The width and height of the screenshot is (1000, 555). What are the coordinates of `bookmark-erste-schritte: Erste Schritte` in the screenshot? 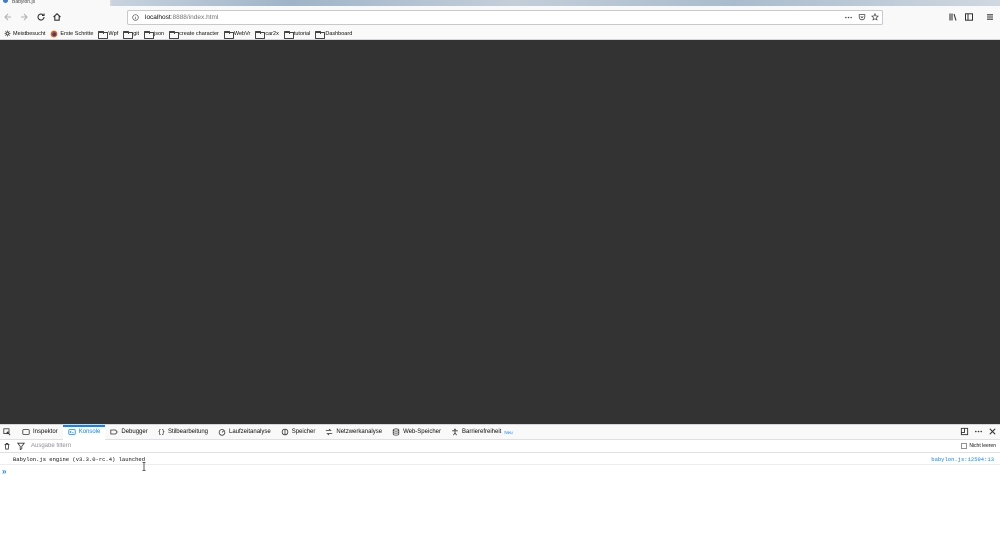 It's located at (71, 34).